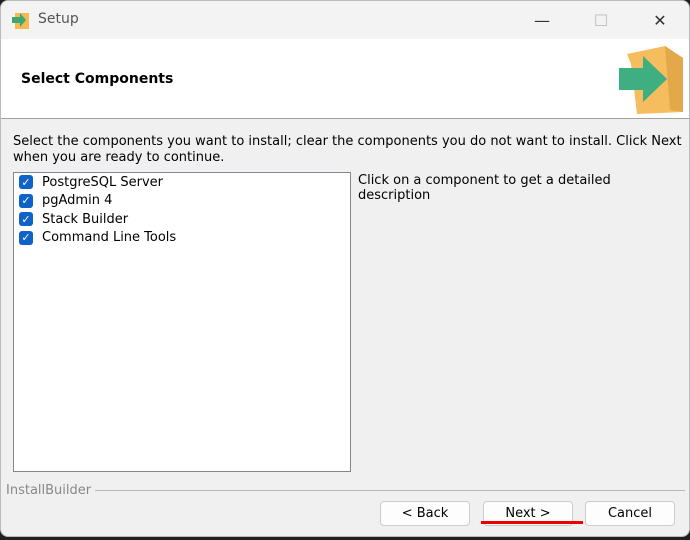  Describe the element at coordinates (345, 79) in the screenshot. I see `page-header: Select Components` at that location.